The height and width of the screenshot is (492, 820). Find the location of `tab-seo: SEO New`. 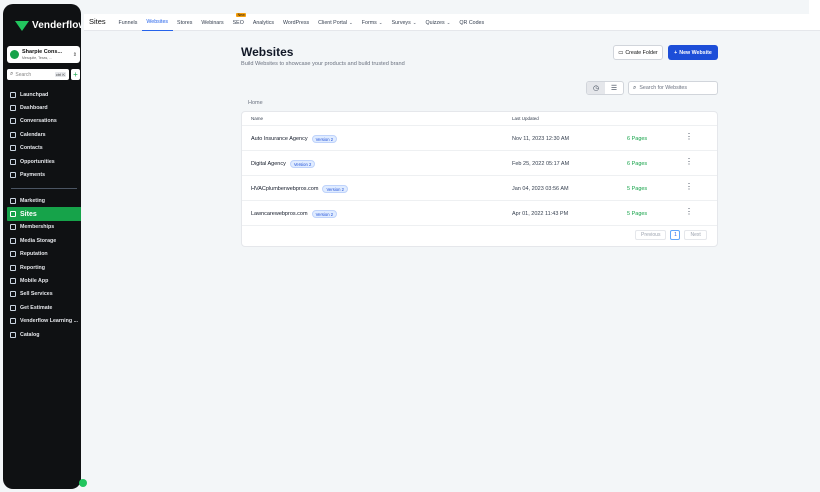

tab-seo: SEO New is located at coordinates (238, 22).